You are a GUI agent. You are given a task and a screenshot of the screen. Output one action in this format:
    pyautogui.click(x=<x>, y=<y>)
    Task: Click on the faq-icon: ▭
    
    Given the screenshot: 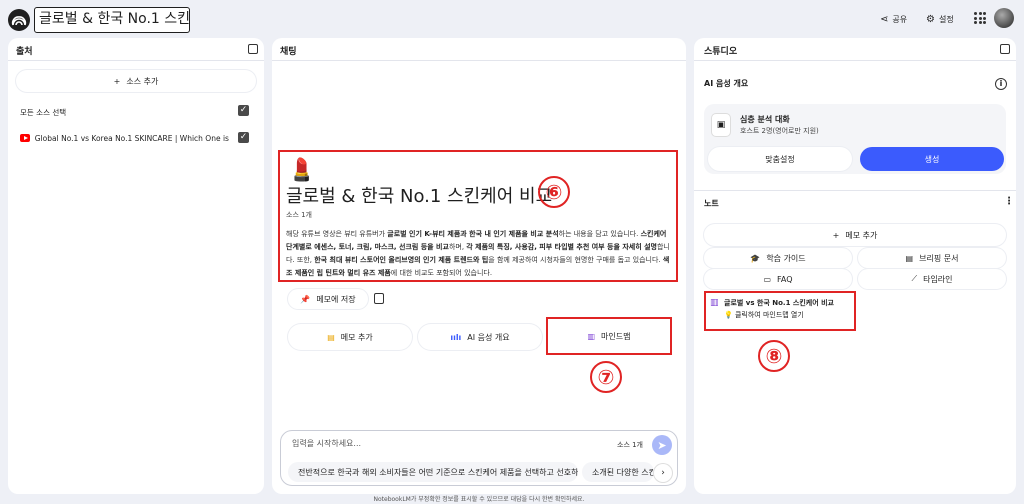 What is the action you would take?
    pyautogui.click(x=767, y=279)
    